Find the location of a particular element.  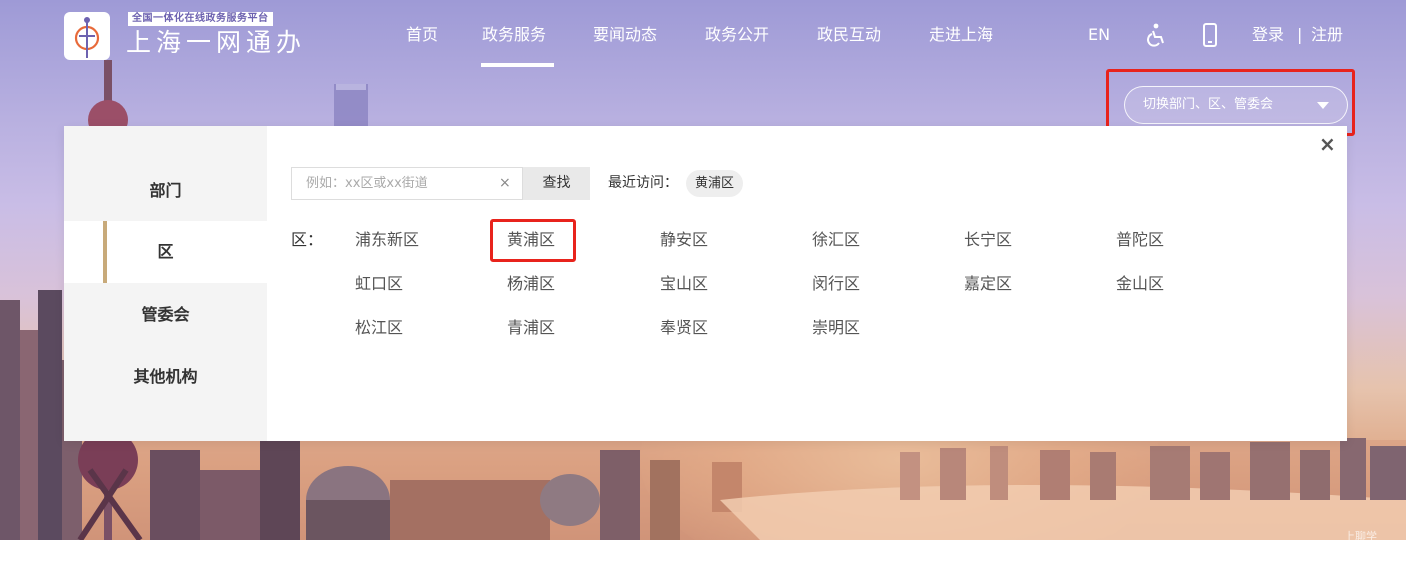

district-link: 崇明区 is located at coordinates (836, 328).